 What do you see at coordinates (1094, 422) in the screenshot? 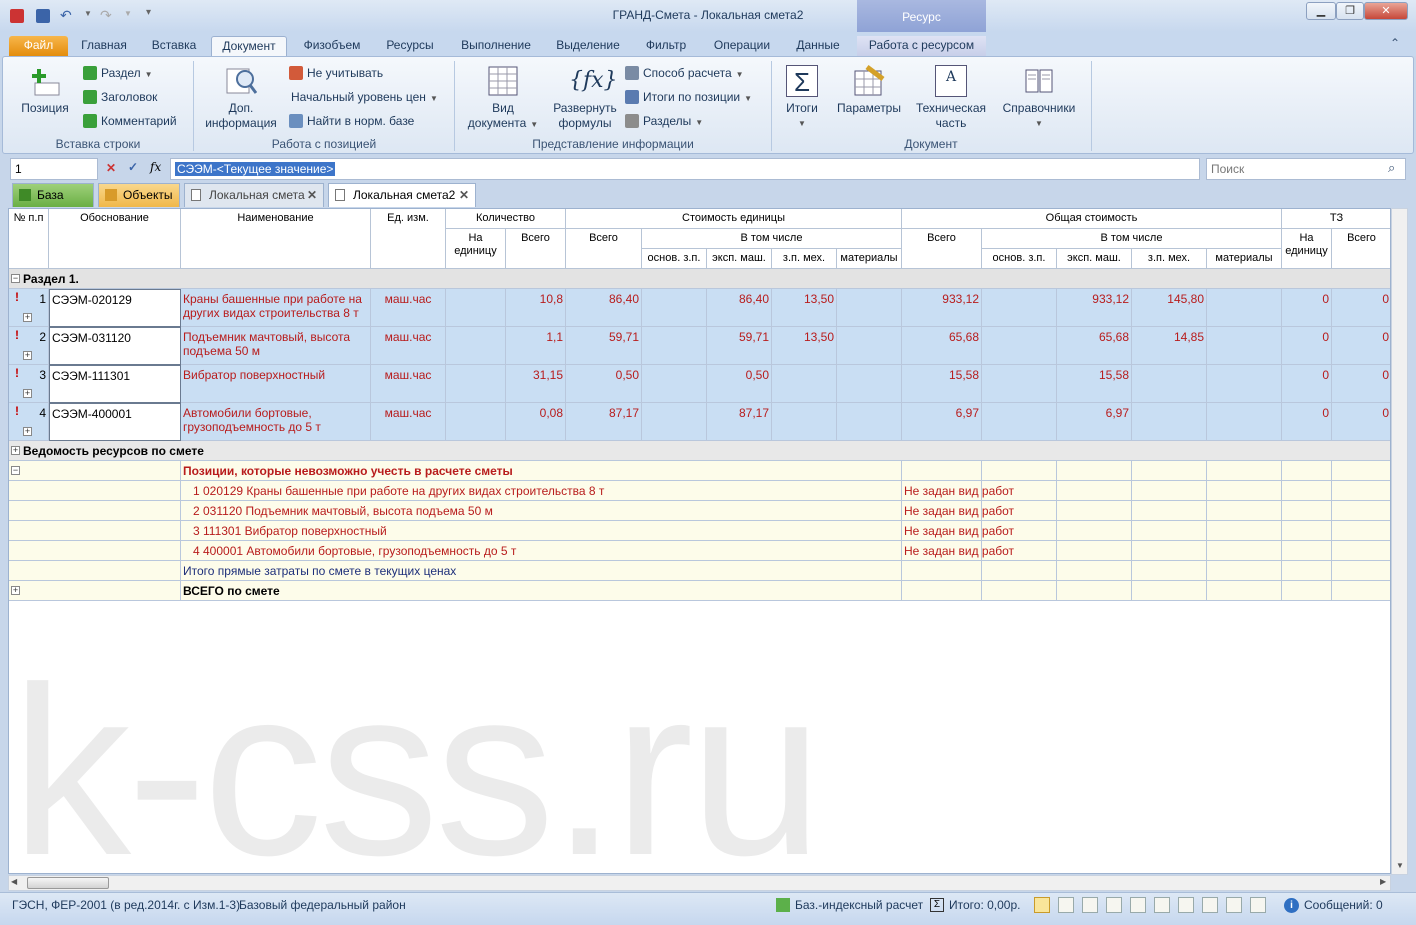
I see `cell-tc-mach: 6,97` at bounding box center [1094, 422].